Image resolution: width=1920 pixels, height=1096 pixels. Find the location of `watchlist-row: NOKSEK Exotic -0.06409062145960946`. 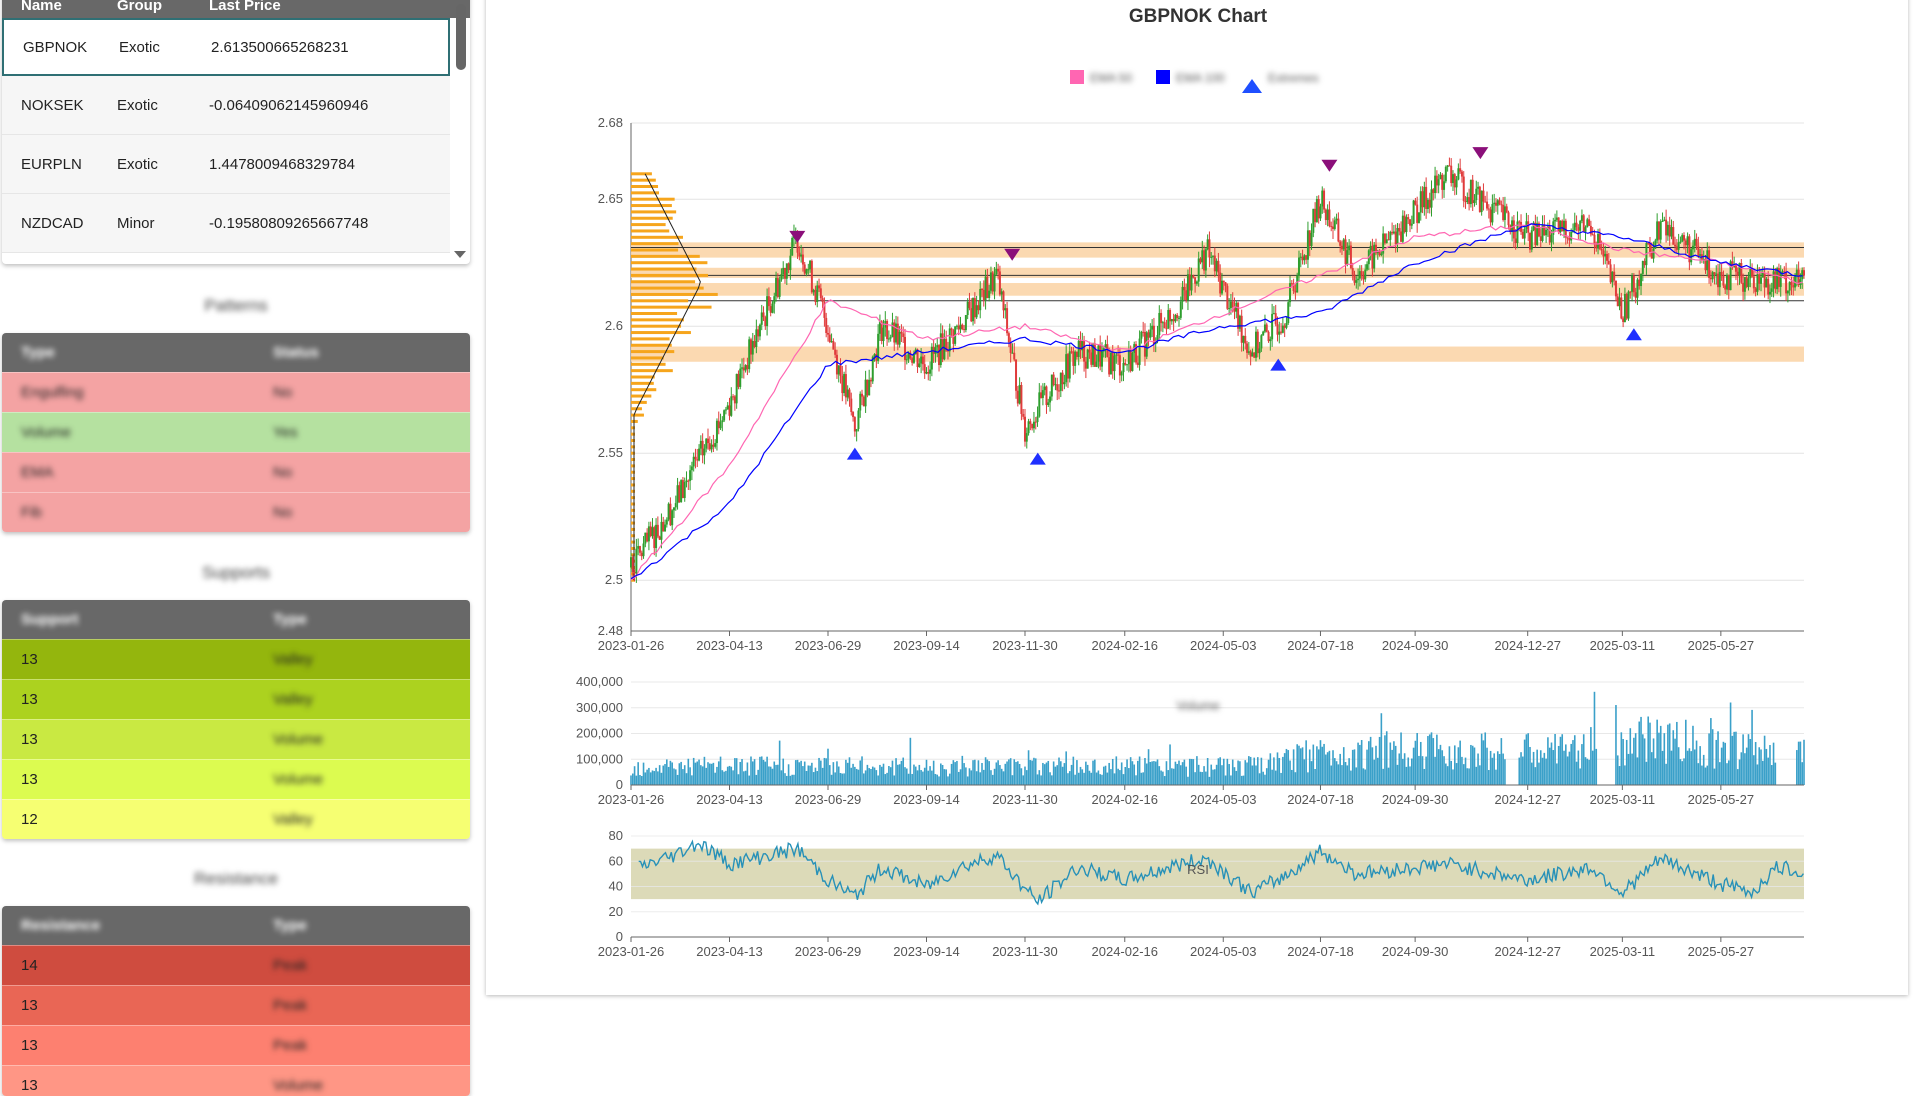

watchlist-row: NOKSEK Exotic -0.06409062145960946 is located at coordinates (226, 105).